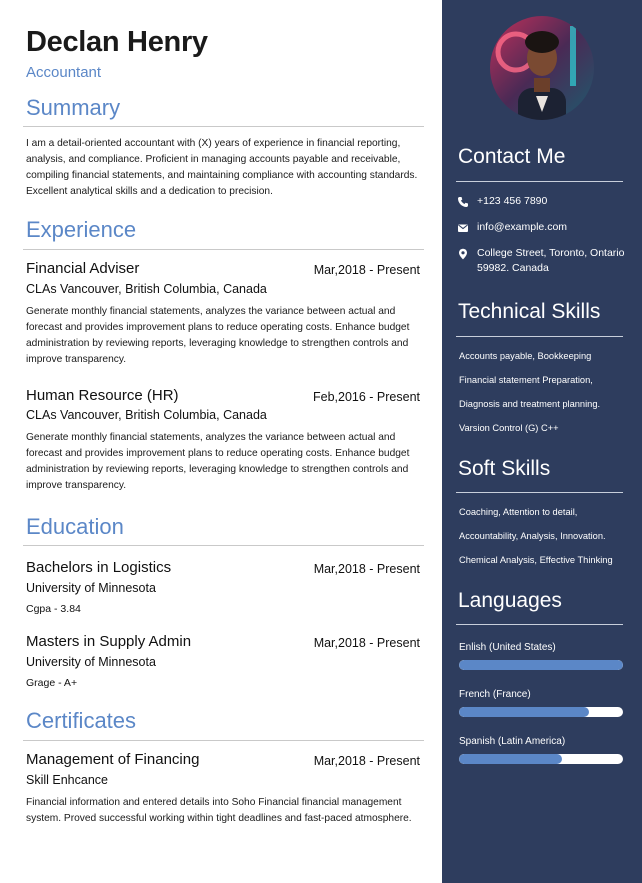  What do you see at coordinates (512, 741) in the screenshot?
I see `language-label: Spanish (Latin America)` at bounding box center [512, 741].